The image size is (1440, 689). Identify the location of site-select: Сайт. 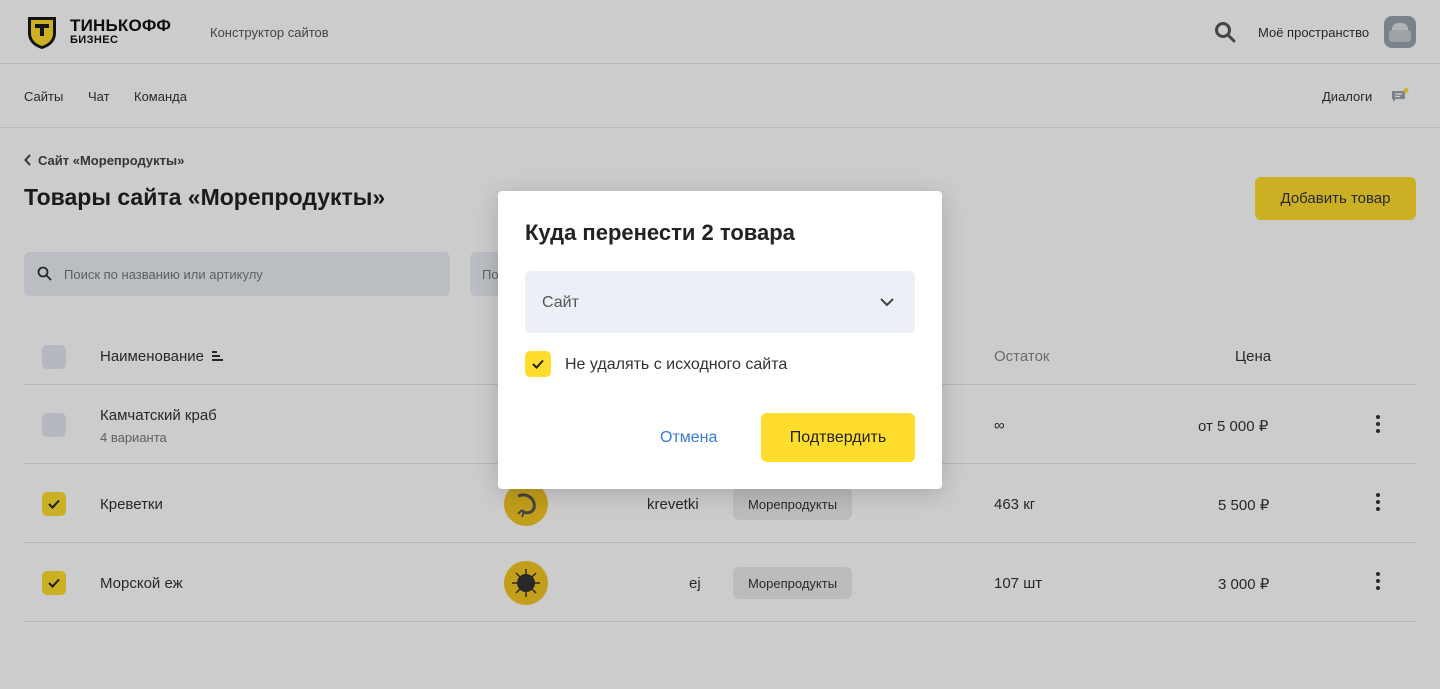
(720, 302).